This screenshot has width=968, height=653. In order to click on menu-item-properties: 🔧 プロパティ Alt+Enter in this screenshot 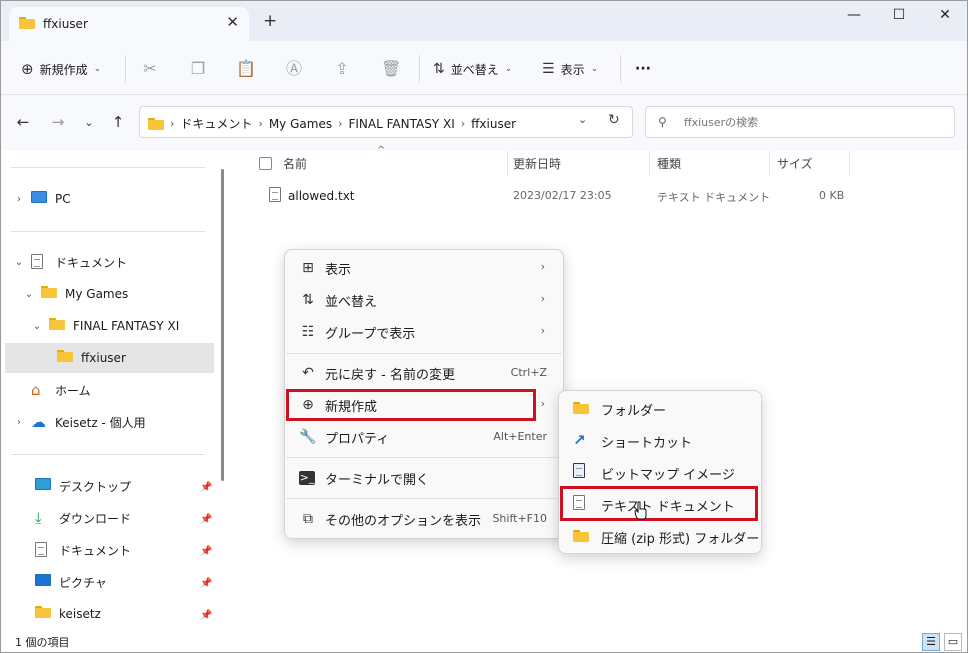, I will do `click(424, 437)`.